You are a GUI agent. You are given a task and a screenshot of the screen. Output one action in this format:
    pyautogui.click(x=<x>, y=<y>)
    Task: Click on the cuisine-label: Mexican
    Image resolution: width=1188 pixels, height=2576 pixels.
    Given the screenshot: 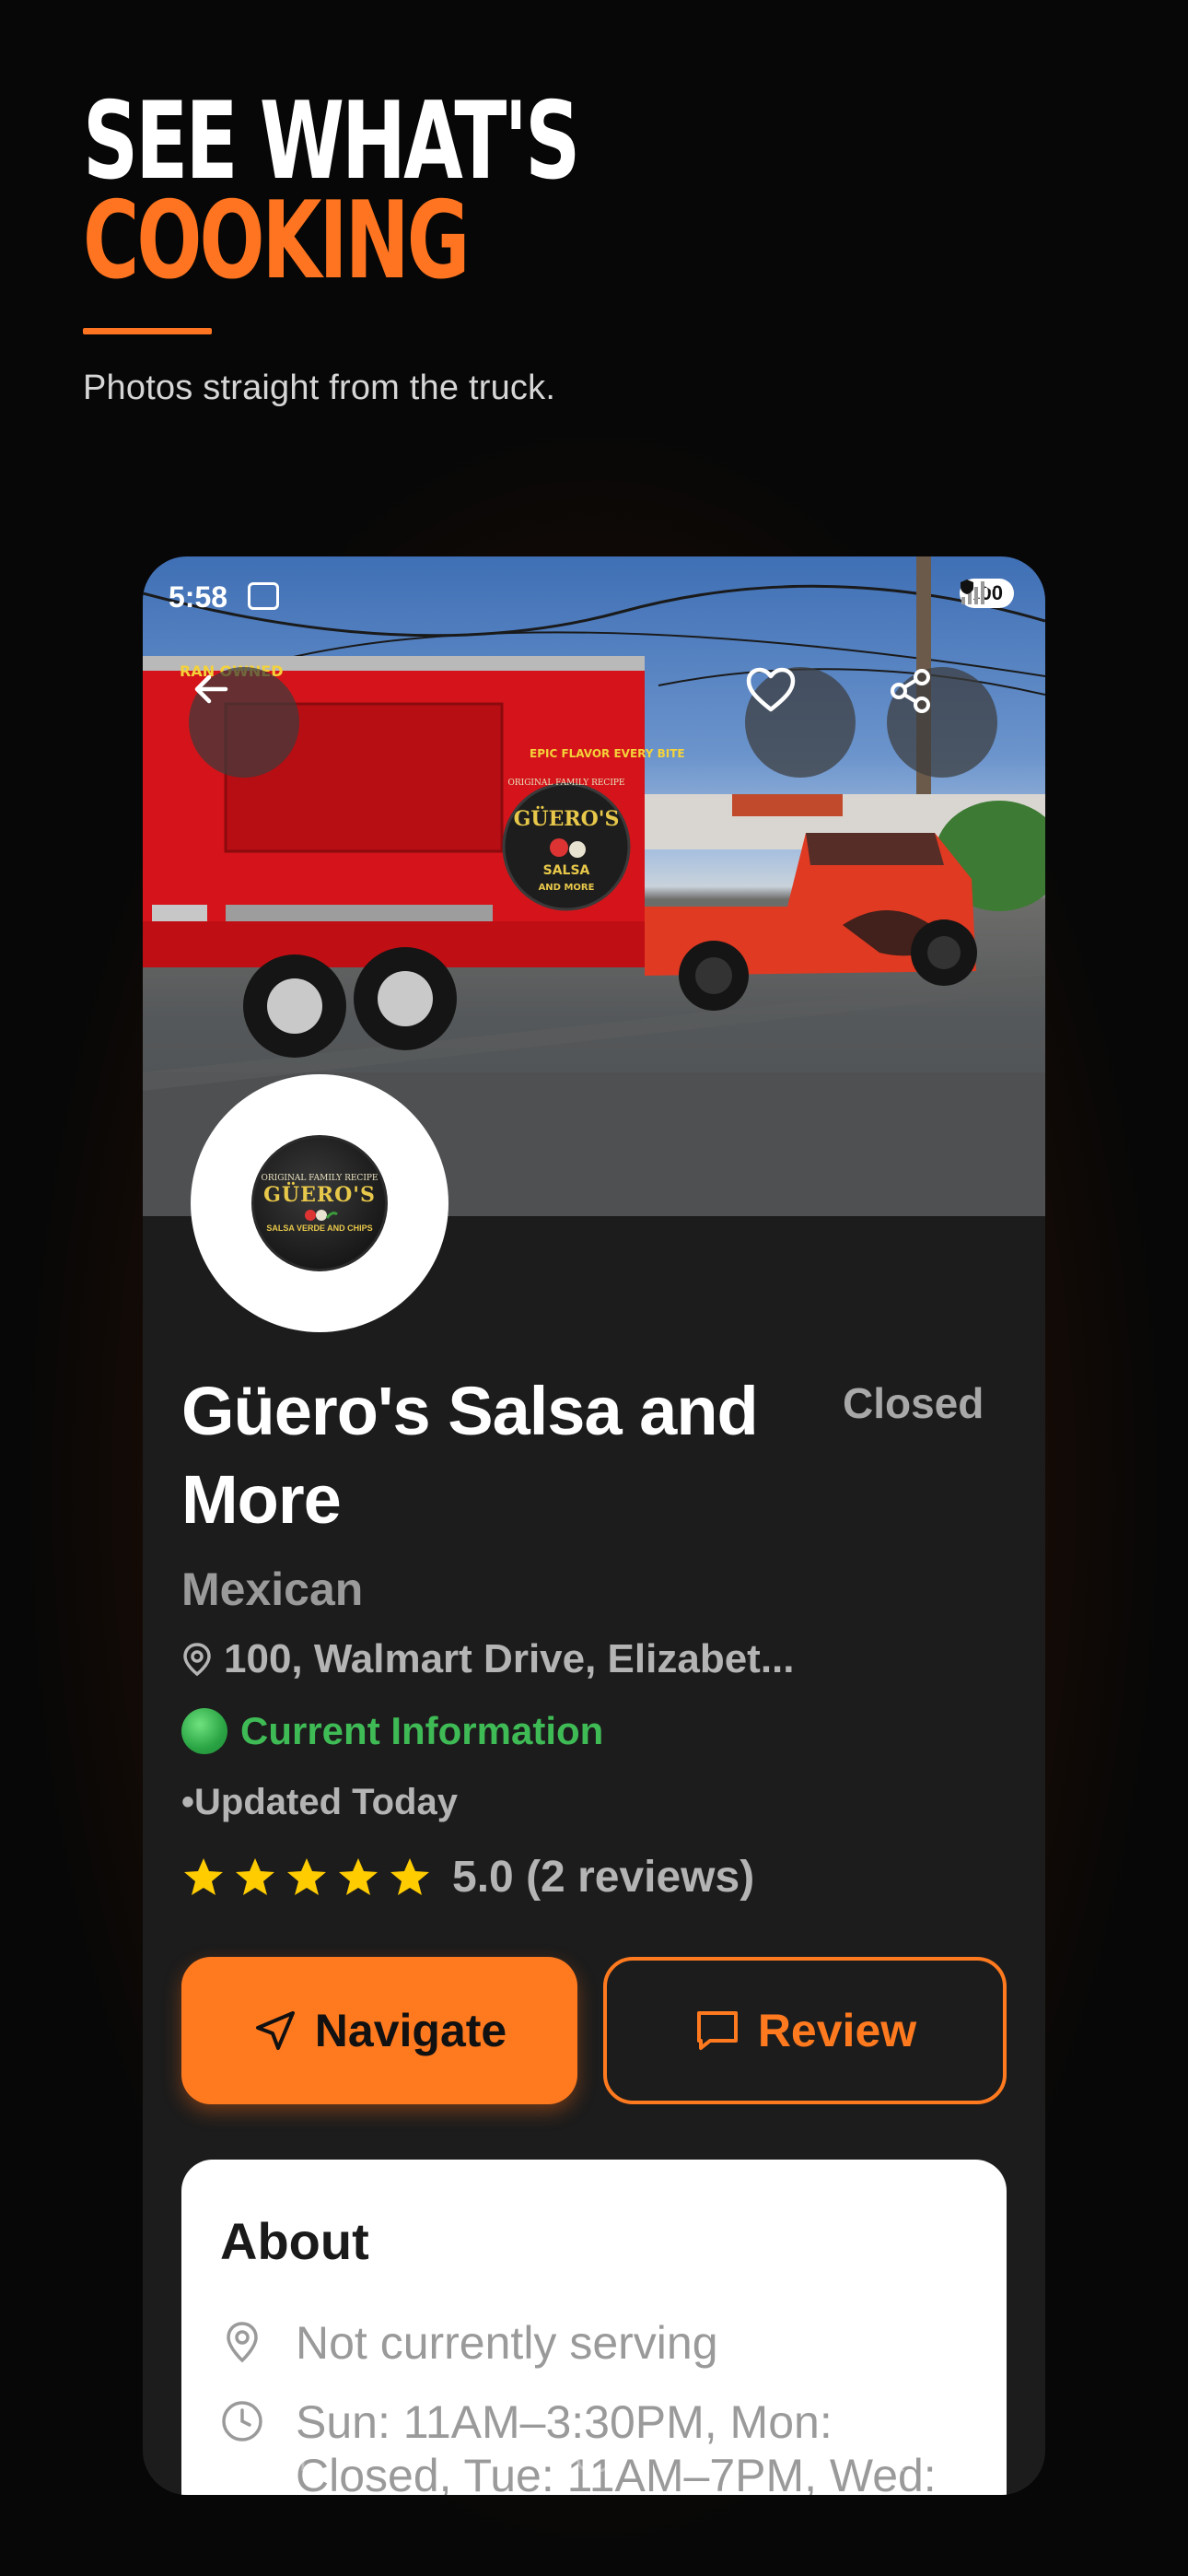 What is the action you would take?
    pyautogui.click(x=272, y=1589)
    